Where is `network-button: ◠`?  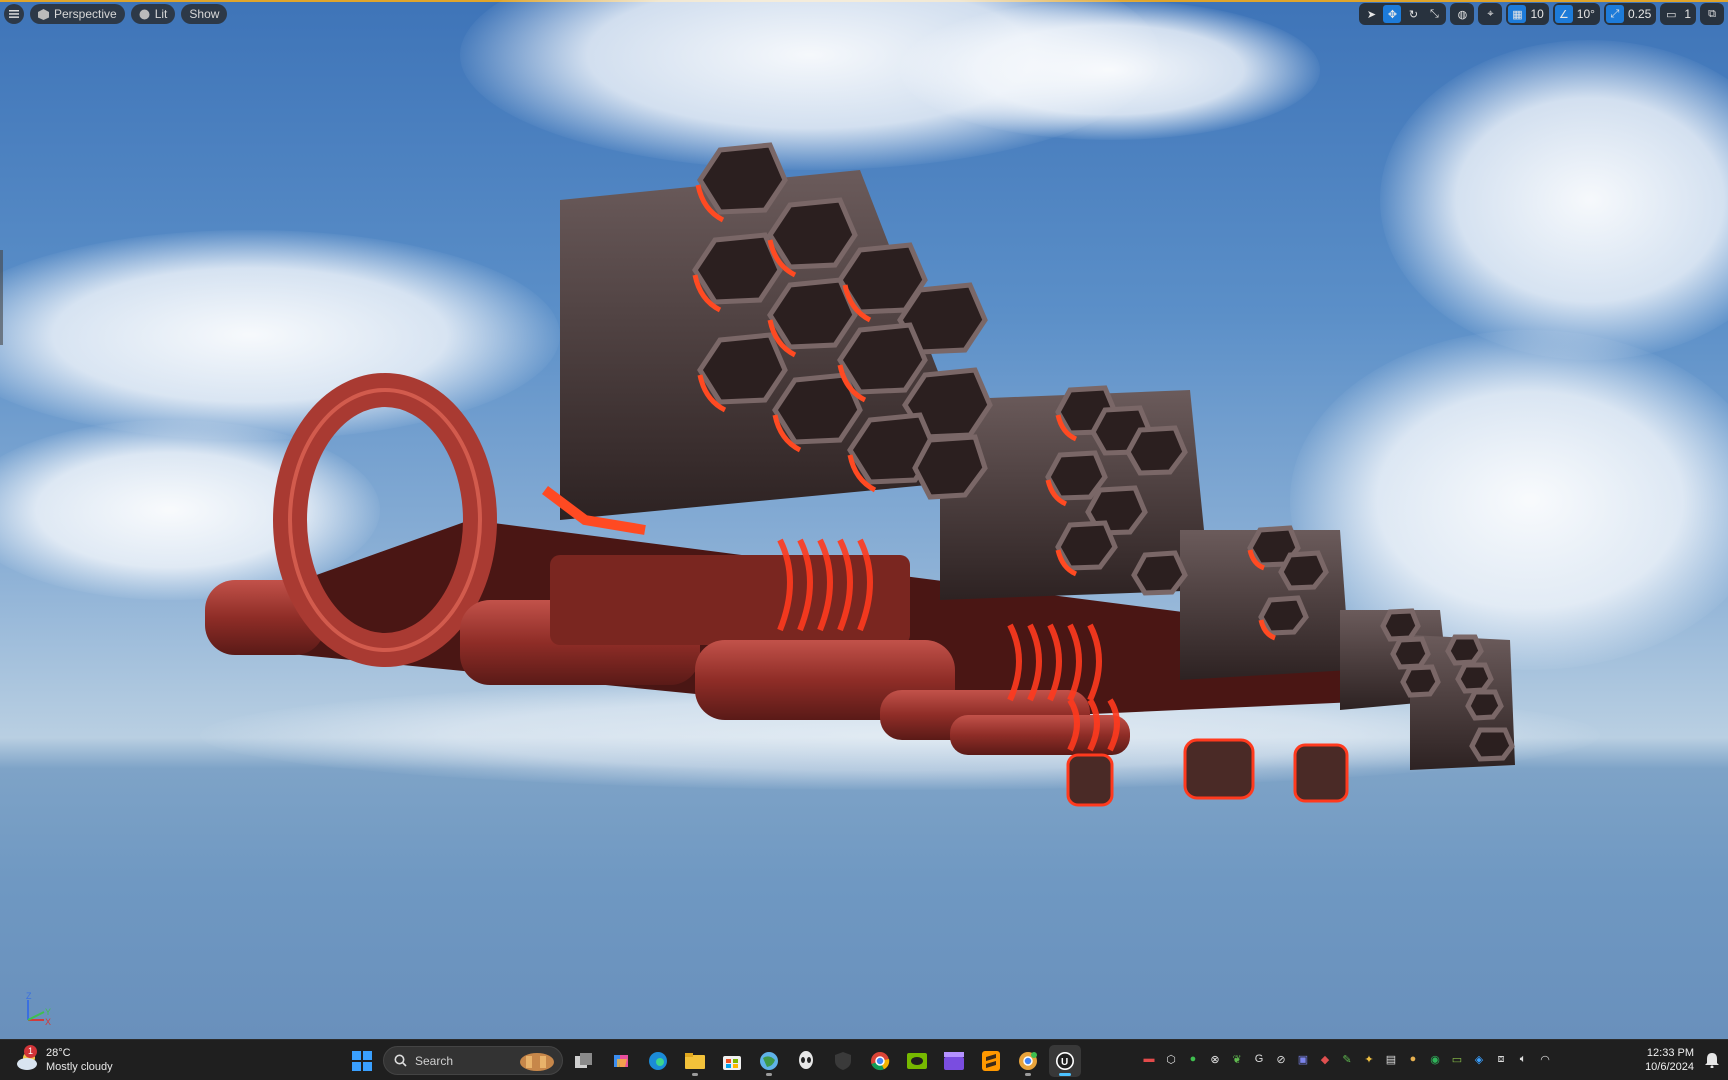
network-button: ◠ is located at coordinates (1545, 1059).